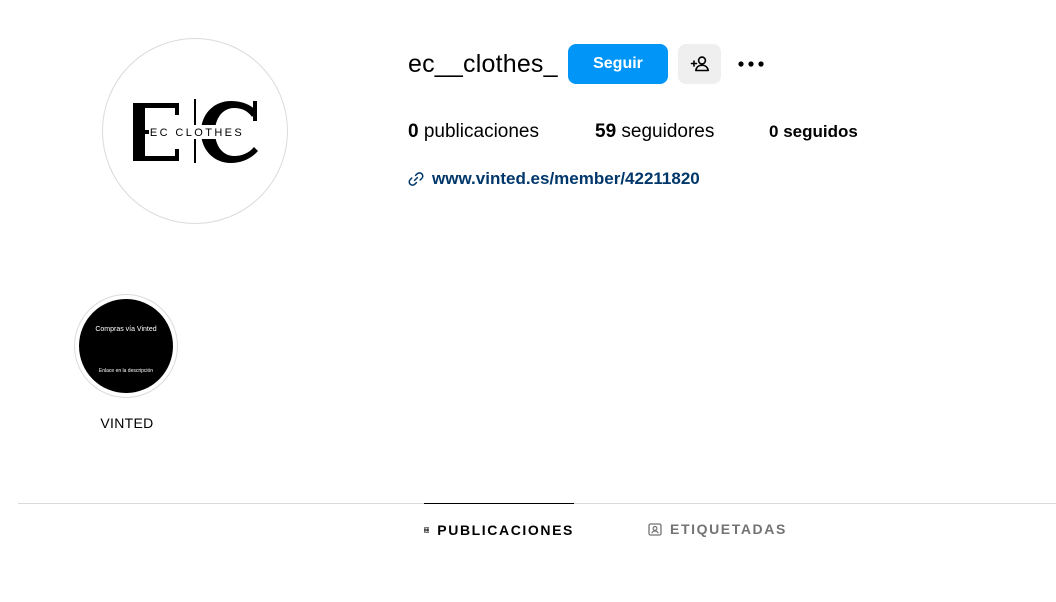  What do you see at coordinates (606, 131) in the screenshot?
I see `followers-count-value: 59` at bounding box center [606, 131].